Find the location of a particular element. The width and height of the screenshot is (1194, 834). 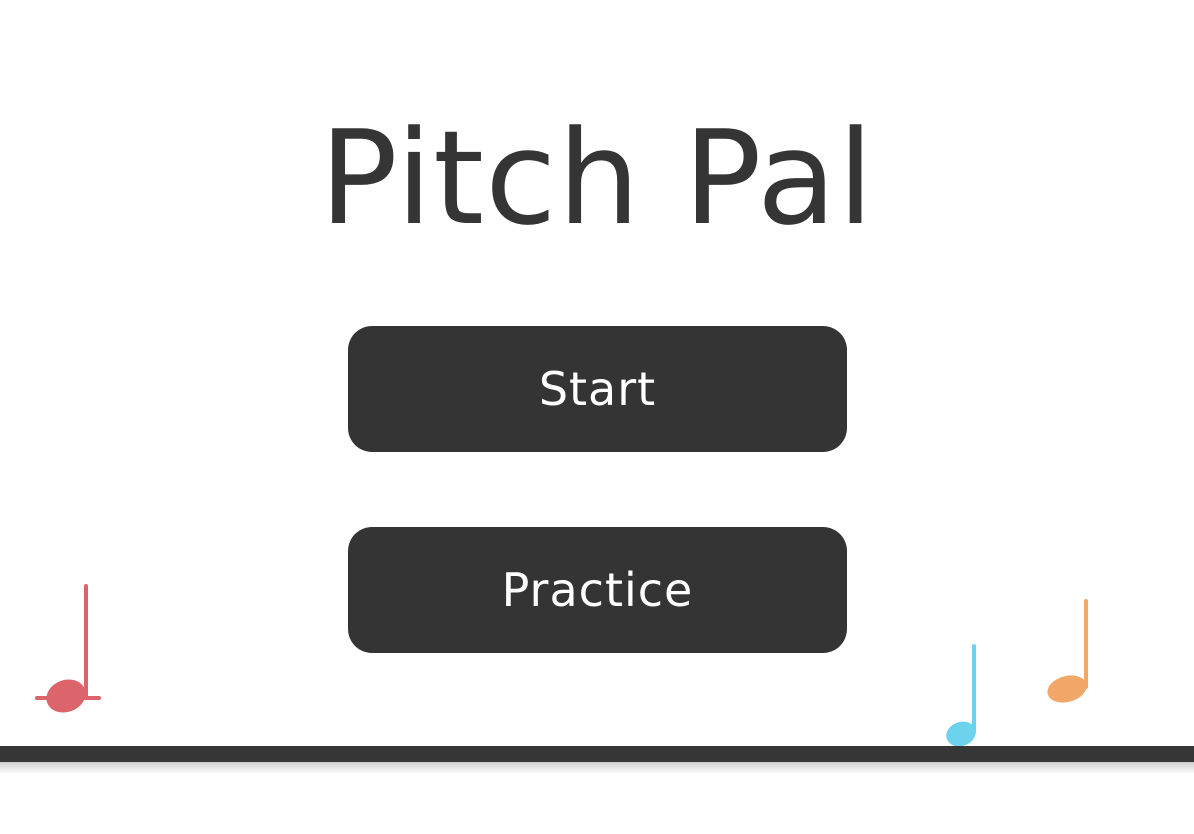

ground-line is located at coordinates (597, 754).